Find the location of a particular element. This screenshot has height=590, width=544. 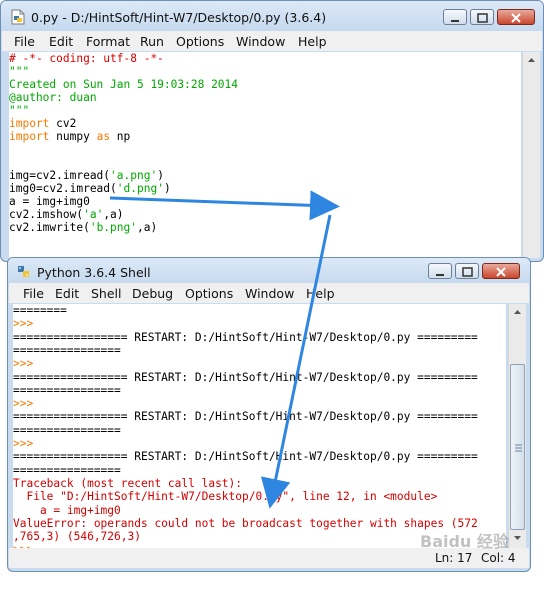

watermark: Baidu 经验 is located at coordinates (464, 541).